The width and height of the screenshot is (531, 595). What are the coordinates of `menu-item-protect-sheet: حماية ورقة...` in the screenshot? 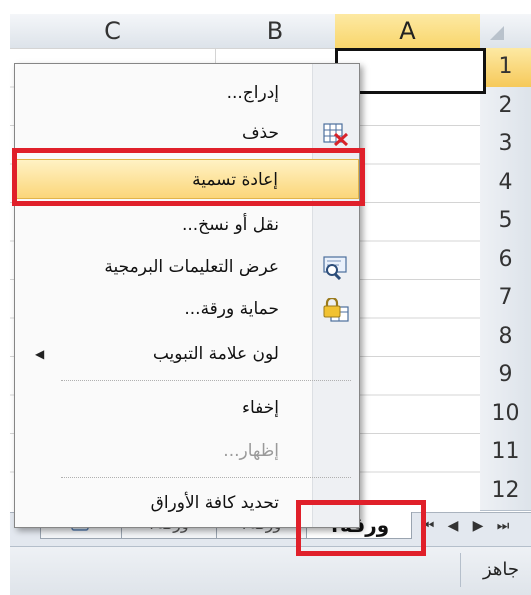 It's located at (187, 309).